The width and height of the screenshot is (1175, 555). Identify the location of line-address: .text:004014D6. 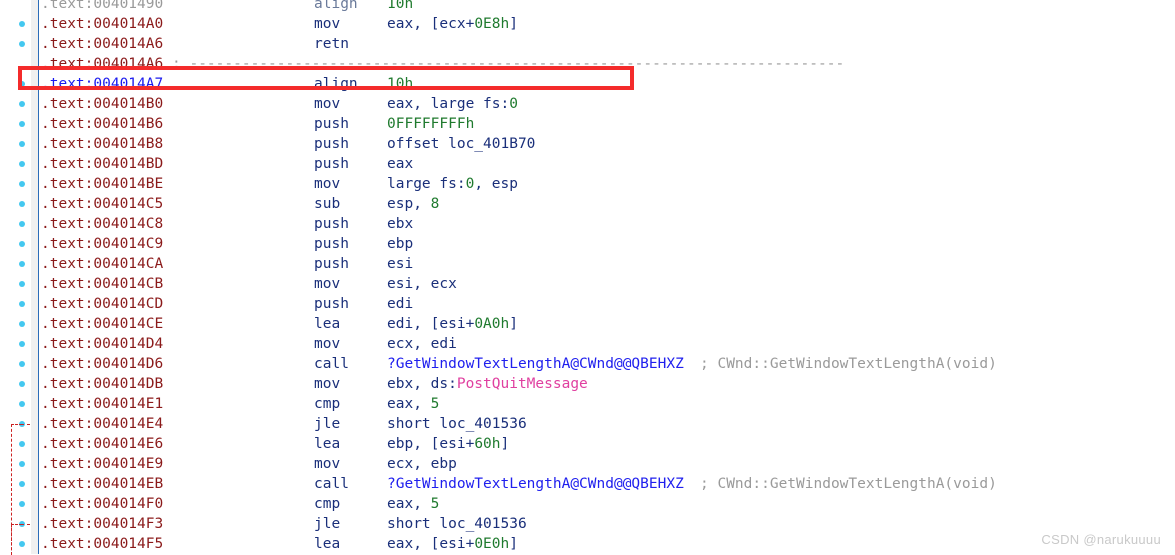
(102, 364).